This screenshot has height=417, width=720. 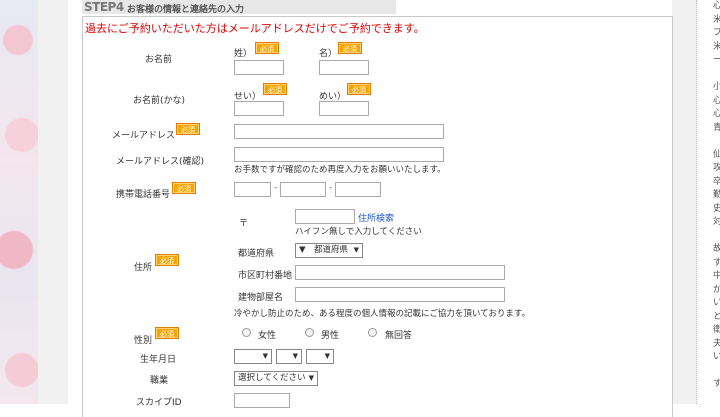 What do you see at coordinates (159, 60) in the screenshot?
I see `name-label: お名前` at bounding box center [159, 60].